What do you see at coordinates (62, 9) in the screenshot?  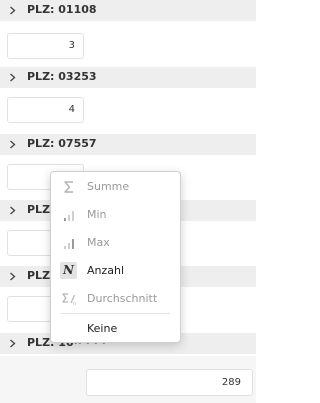 I see `group-label: PLZ: 01108` at bounding box center [62, 9].